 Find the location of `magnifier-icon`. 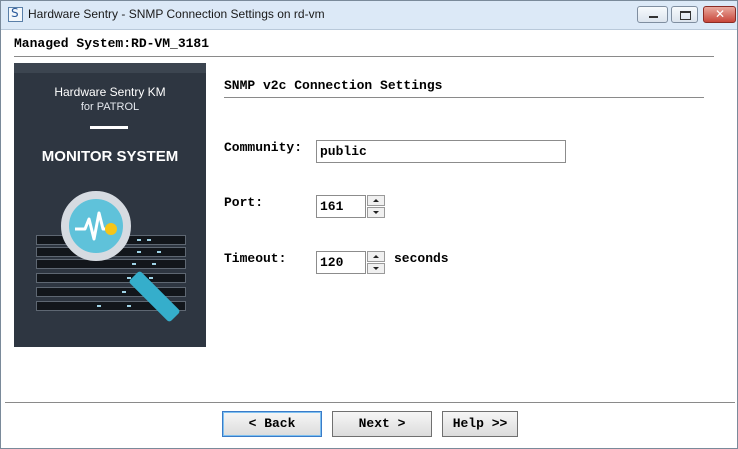

magnifier-icon is located at coordinates (96, 226).